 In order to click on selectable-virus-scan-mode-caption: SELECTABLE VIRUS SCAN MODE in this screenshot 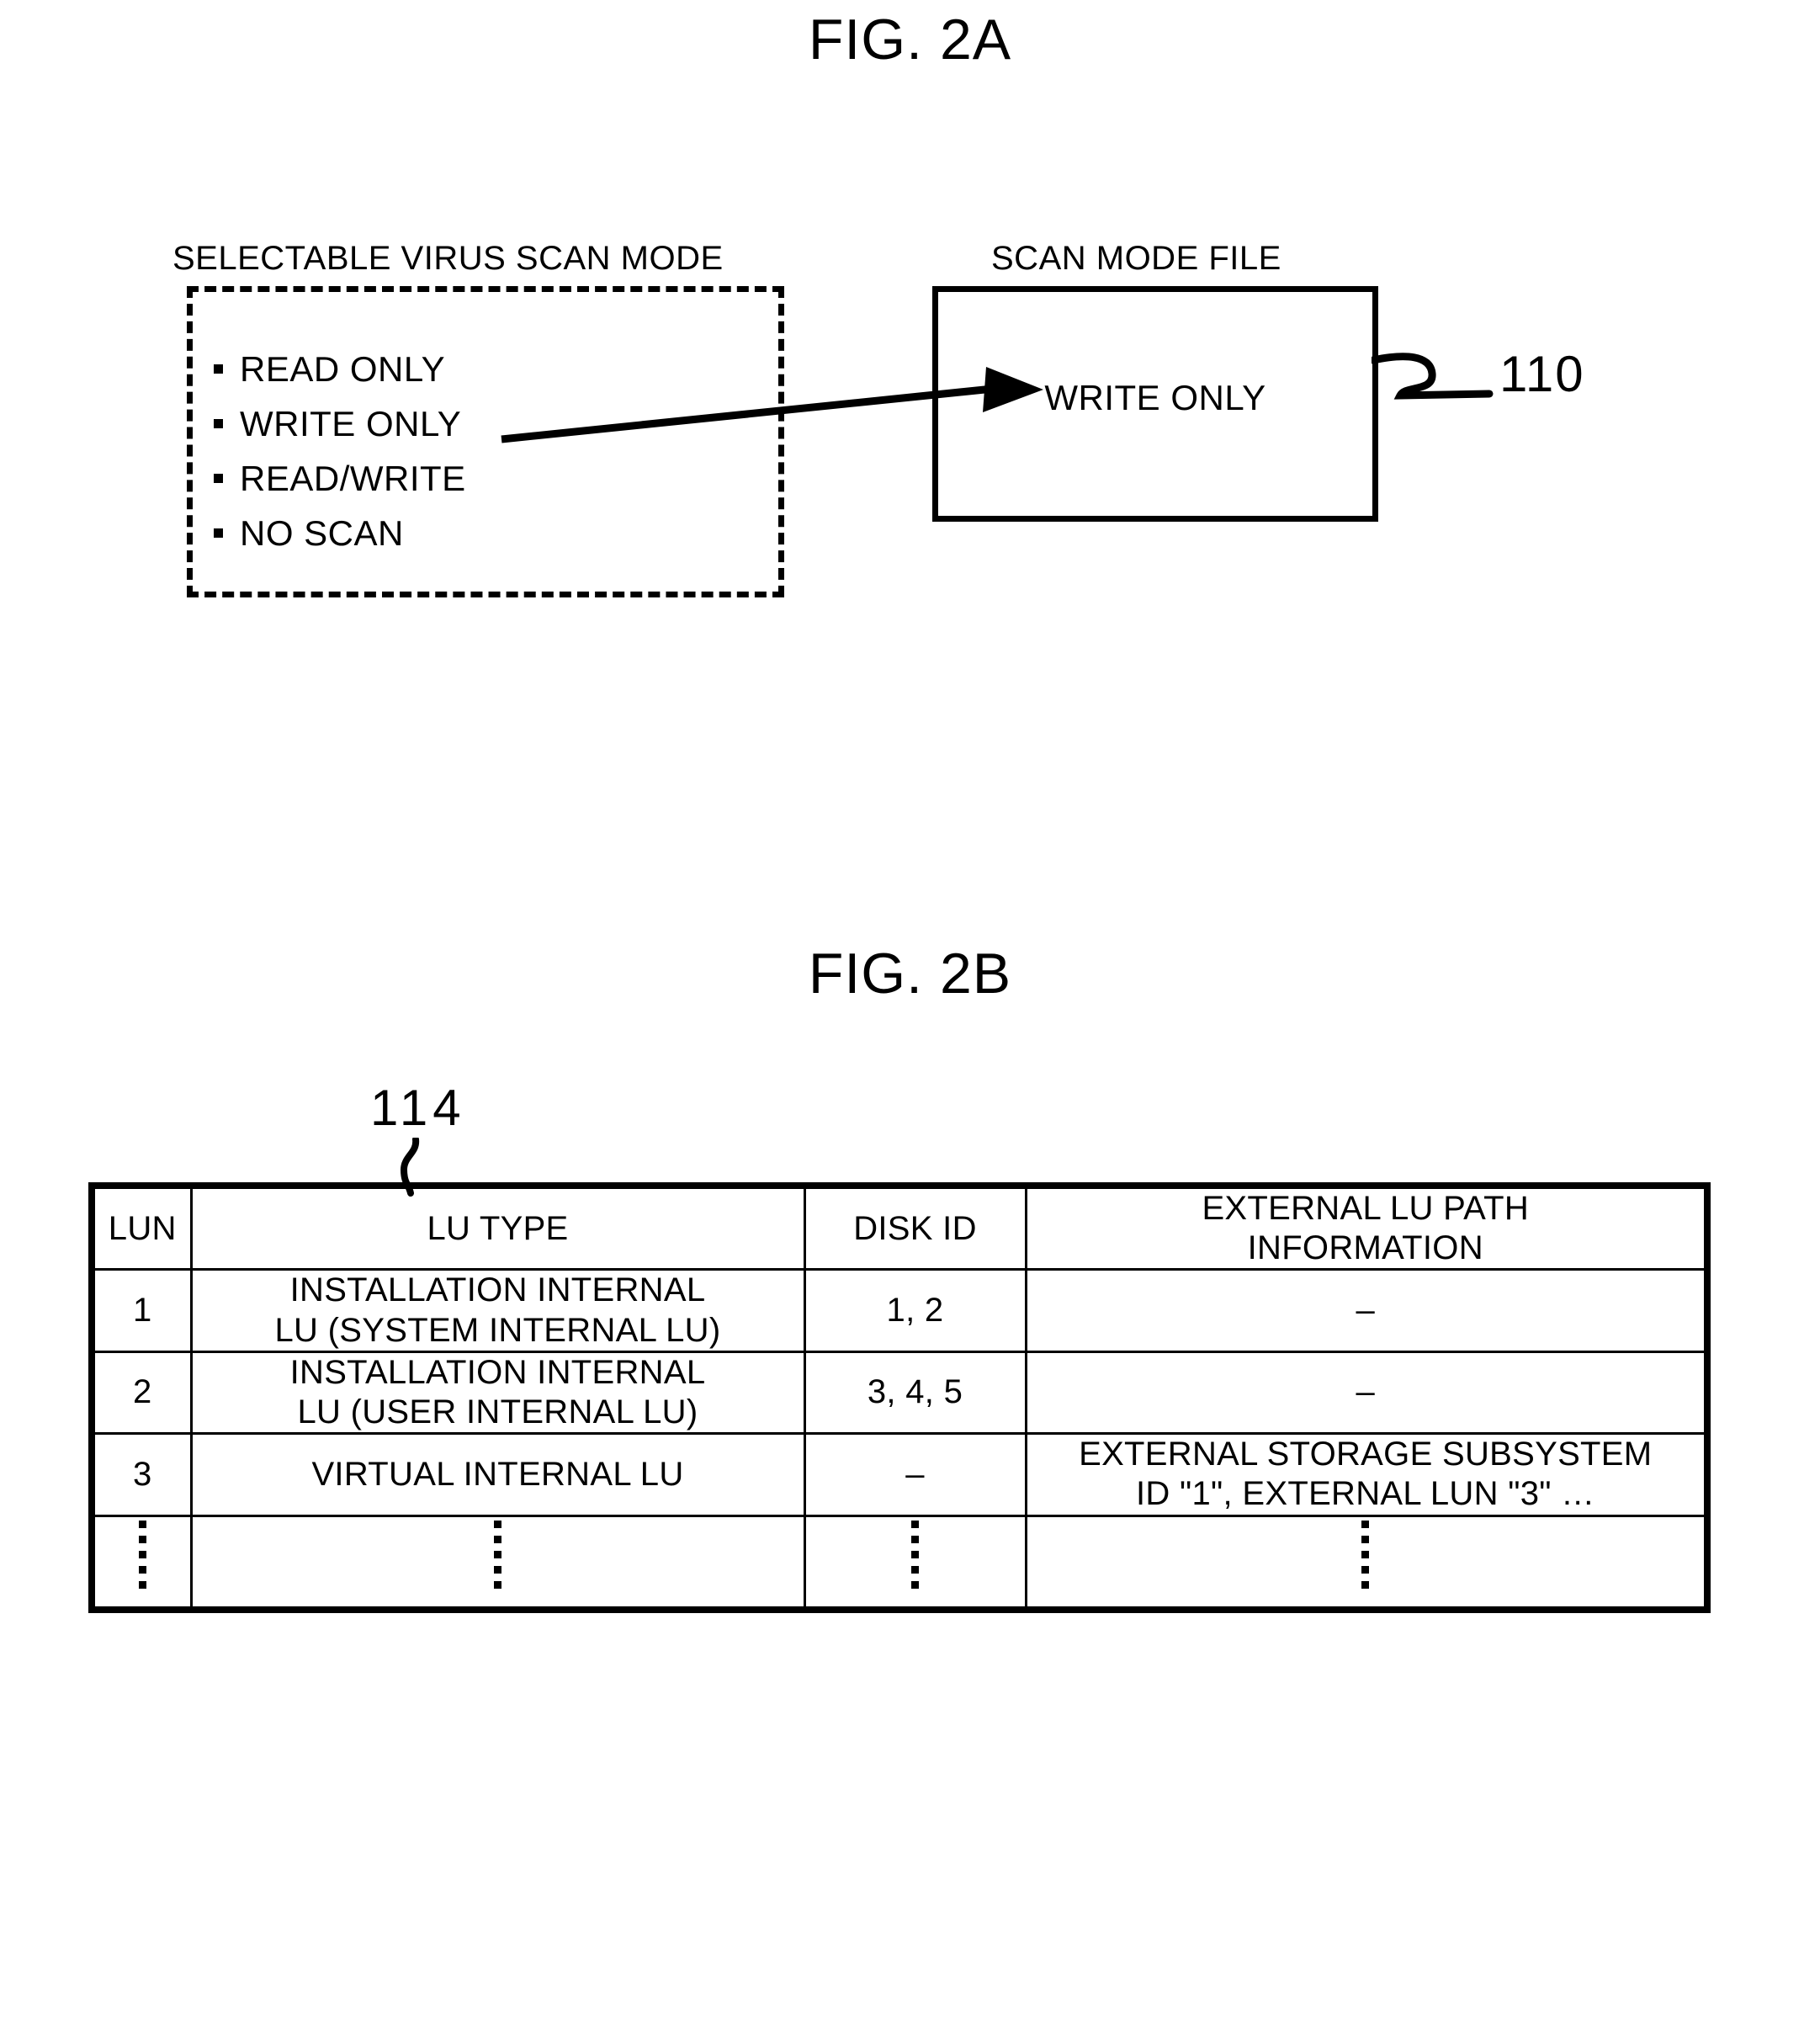, I will do `click(448, 258)`.